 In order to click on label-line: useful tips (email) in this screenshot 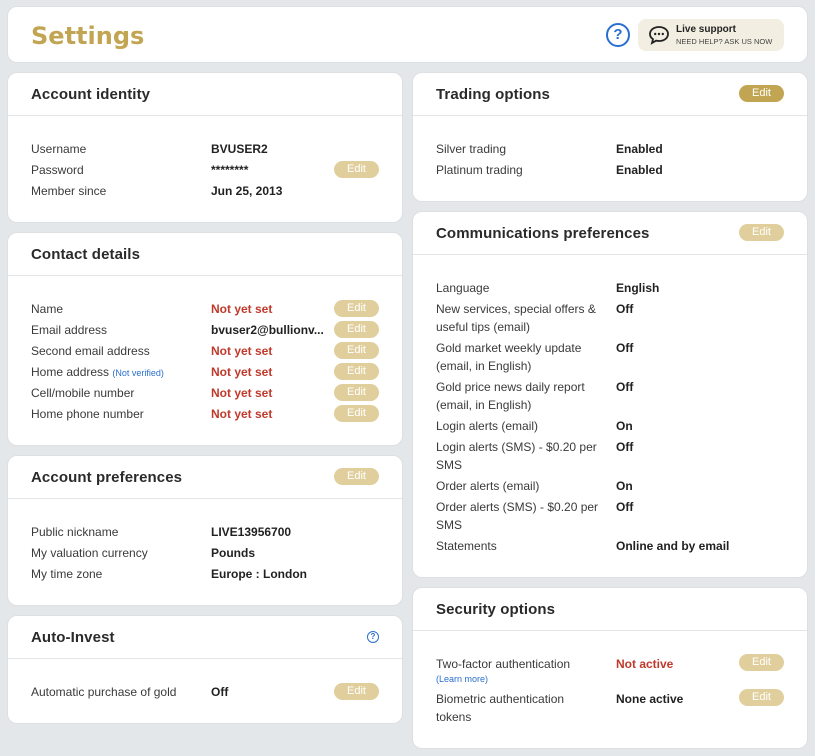, I will do `click(483, 327)`.